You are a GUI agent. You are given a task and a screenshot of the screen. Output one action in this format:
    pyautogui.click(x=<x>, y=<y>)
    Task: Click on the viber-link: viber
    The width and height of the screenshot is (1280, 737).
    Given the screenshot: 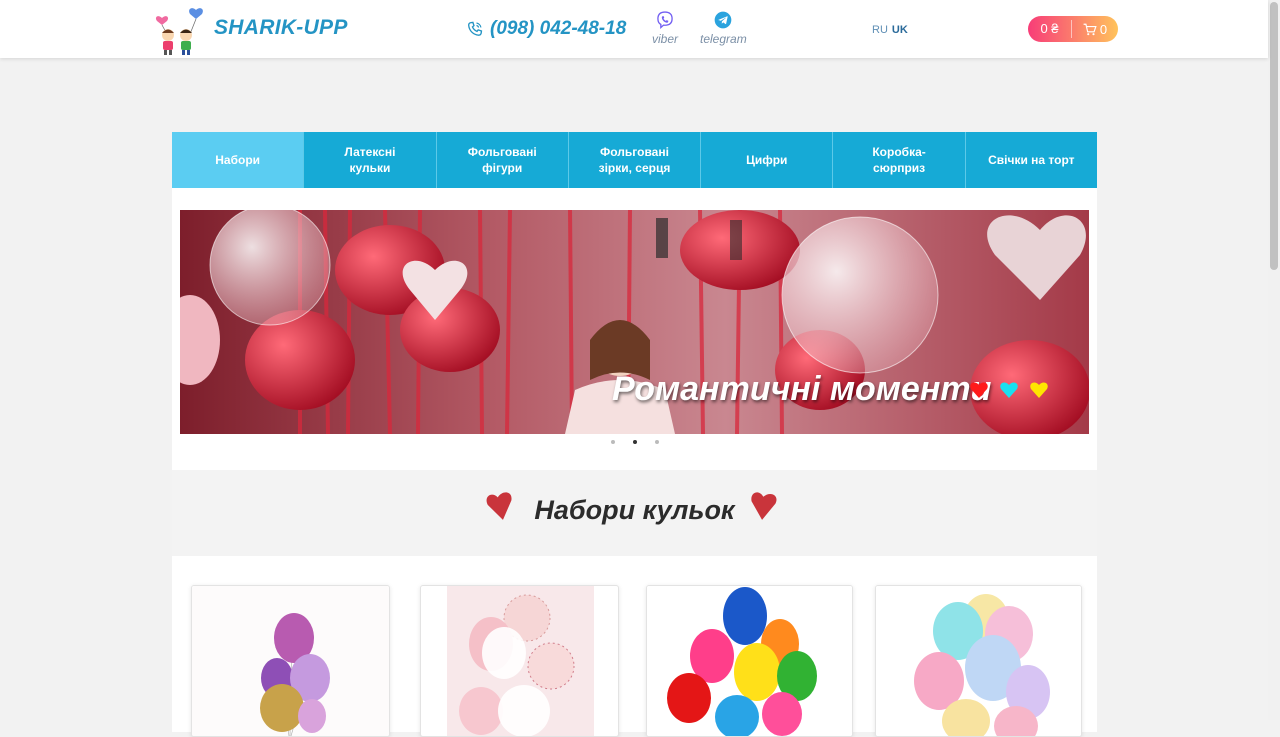 What is the action you would take?
    pyautogui.click(x=665, y=28)
    